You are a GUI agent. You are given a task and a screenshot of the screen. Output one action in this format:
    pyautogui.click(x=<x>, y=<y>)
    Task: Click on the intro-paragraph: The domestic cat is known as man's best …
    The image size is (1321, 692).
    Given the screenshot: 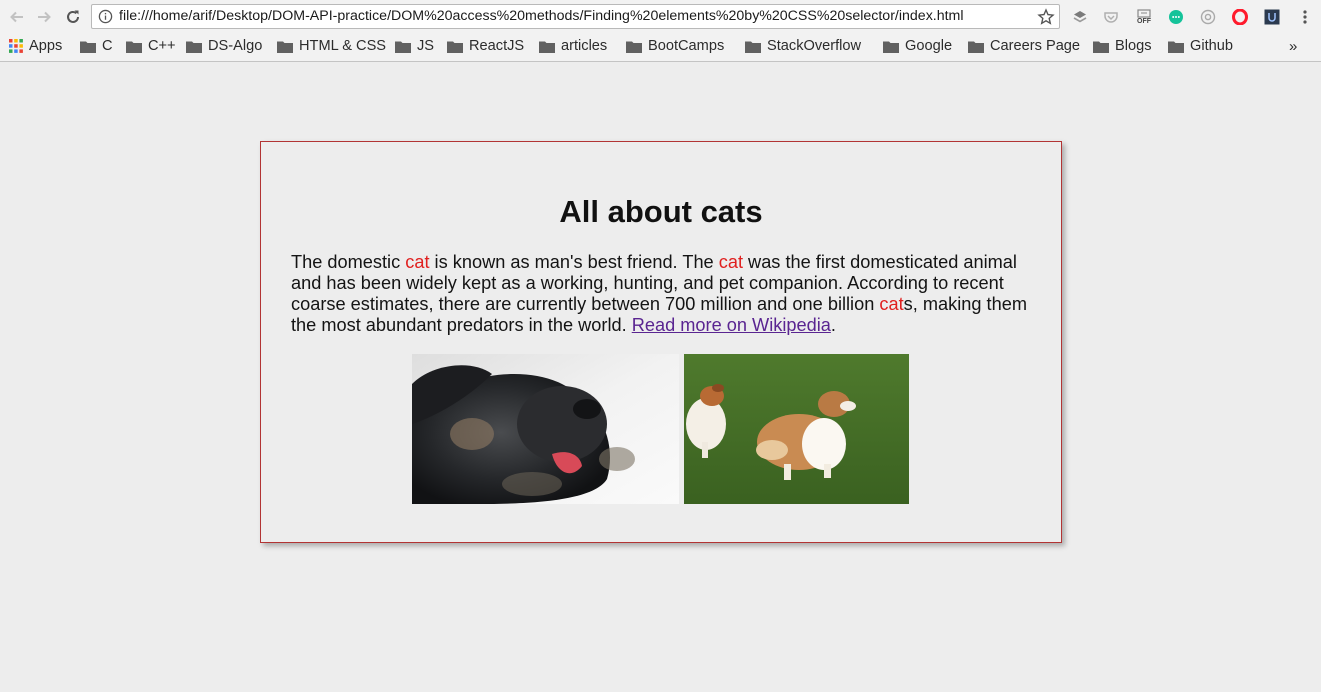 What is the action you would take?
    pyautogui.click(x=662, y=294)
    